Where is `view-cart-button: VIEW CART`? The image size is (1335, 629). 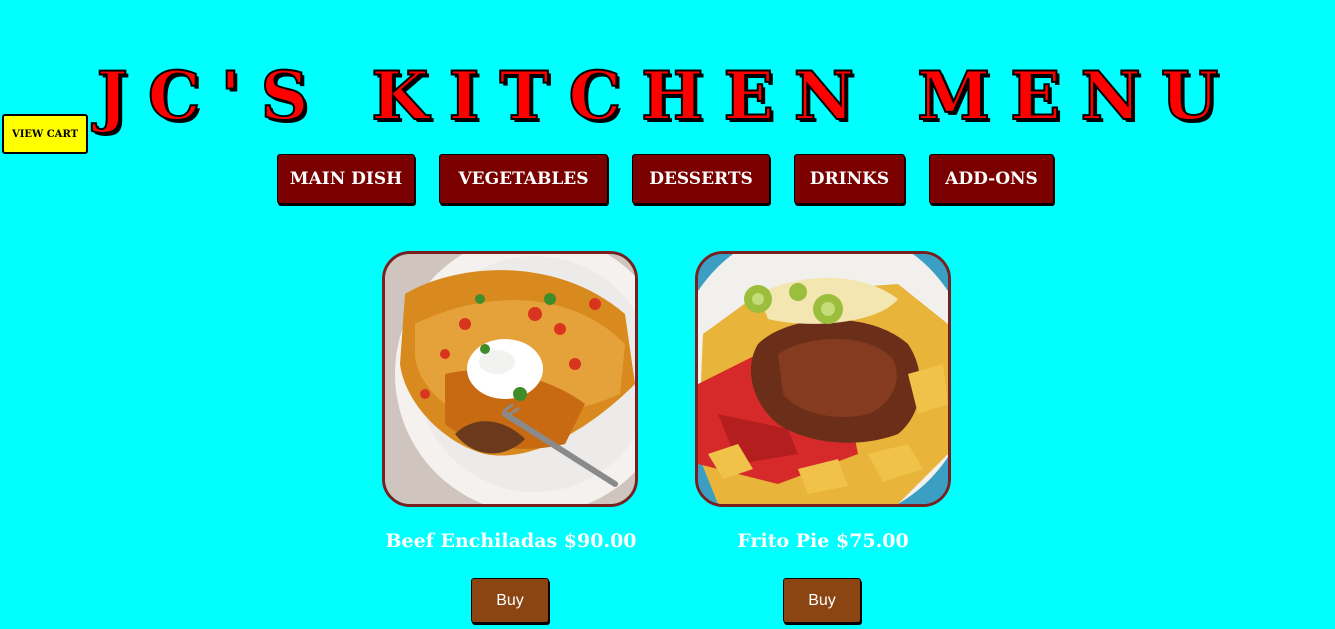
view-cart-button: VIEW CART is located at coordinates (45, 134).